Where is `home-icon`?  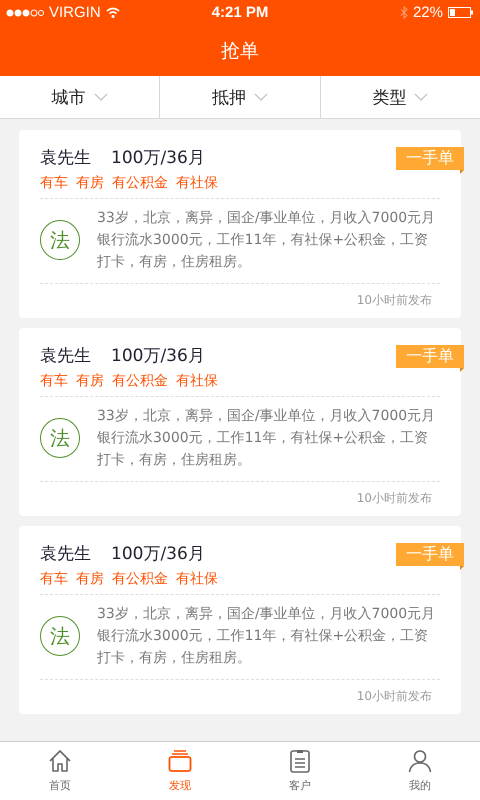
home-icon is located at coordinates (60, 761).